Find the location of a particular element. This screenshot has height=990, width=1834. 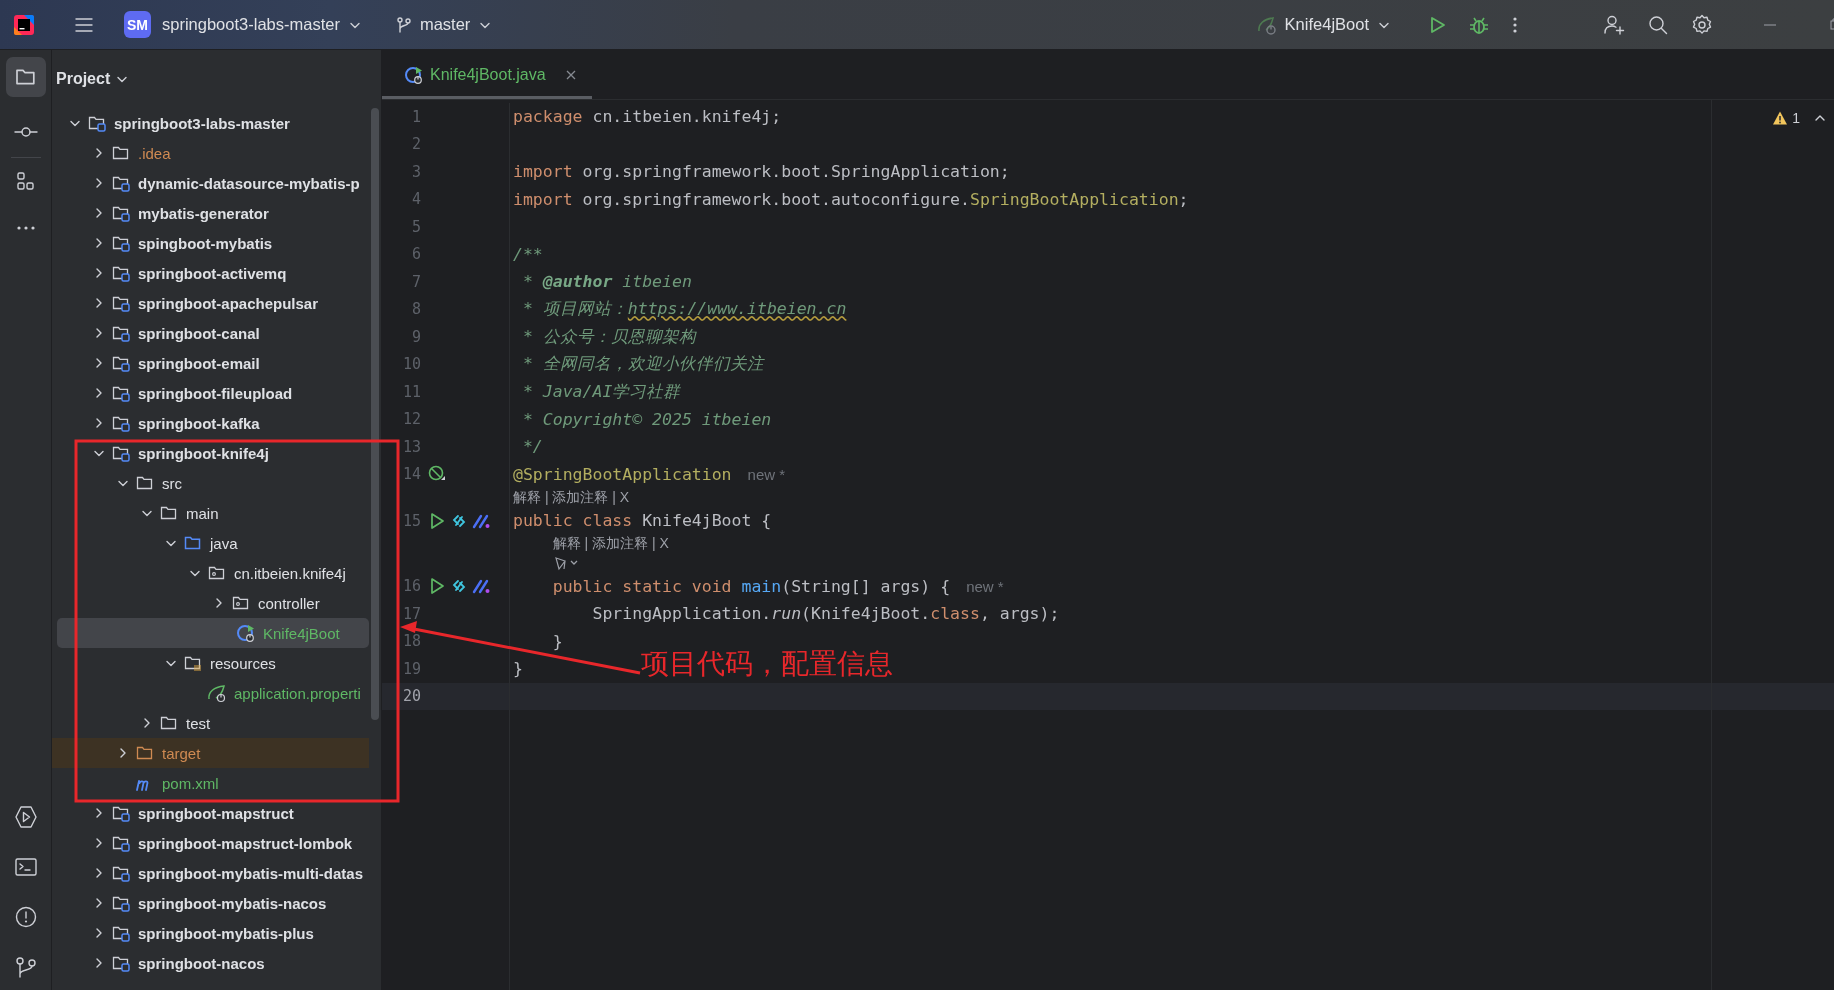

code-line: import org.springframework.boot.SpringApplication; is located at coordinates (761, 172).